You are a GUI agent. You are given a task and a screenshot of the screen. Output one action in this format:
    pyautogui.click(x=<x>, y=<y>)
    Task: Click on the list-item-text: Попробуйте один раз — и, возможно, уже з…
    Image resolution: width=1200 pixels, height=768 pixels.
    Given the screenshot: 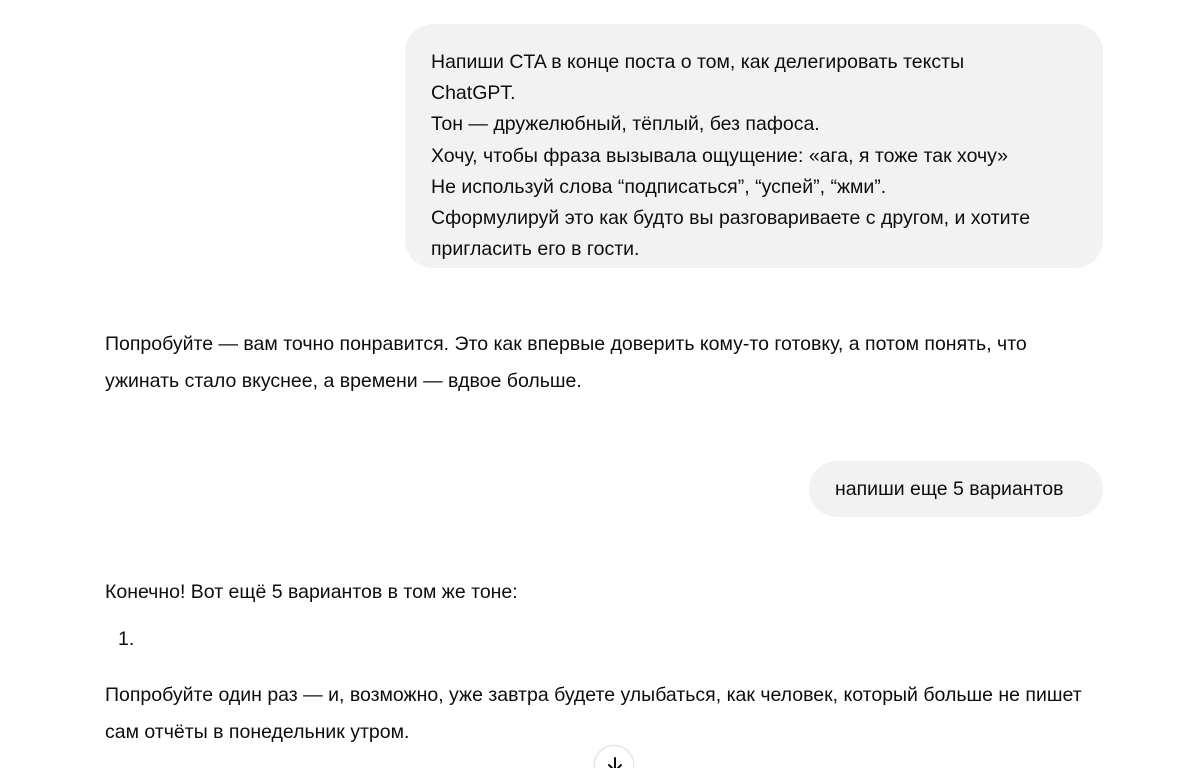 What is the action you would take?
    pyautogui.click(x=593, y=713)
    